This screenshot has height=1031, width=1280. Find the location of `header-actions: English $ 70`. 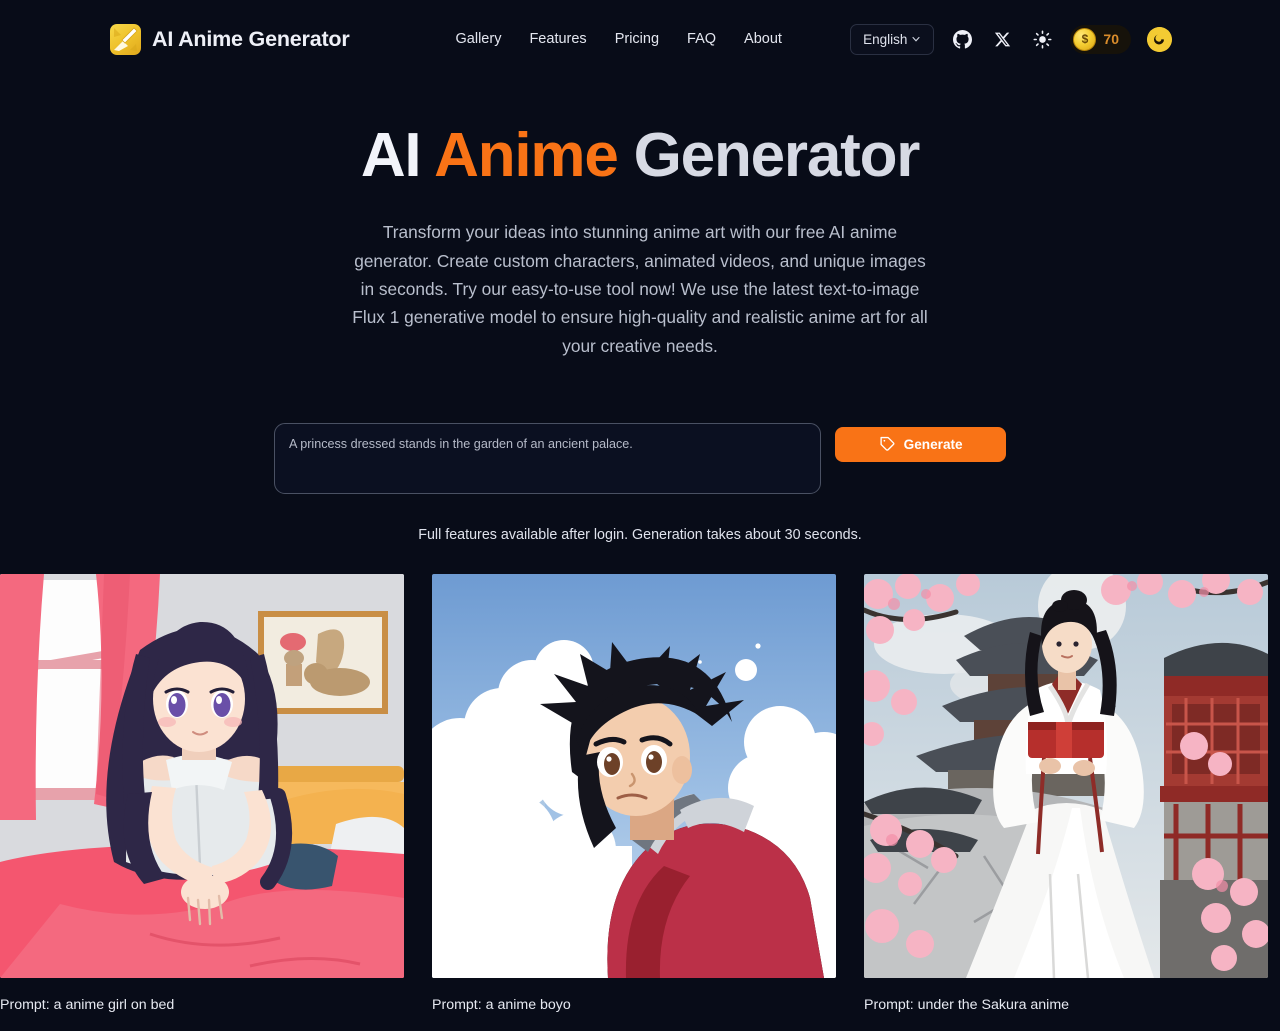

header-actions: English $ 70 is located at coordinates (1011, 39).